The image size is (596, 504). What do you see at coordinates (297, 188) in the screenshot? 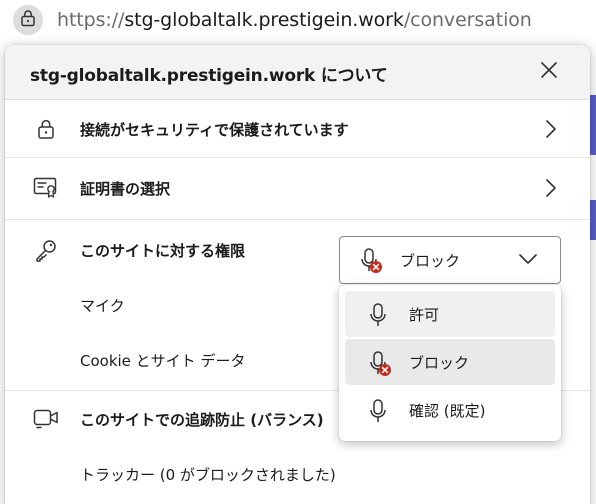
I see `certificate-row: 証明書の選択` at bounding box center [297, 188].